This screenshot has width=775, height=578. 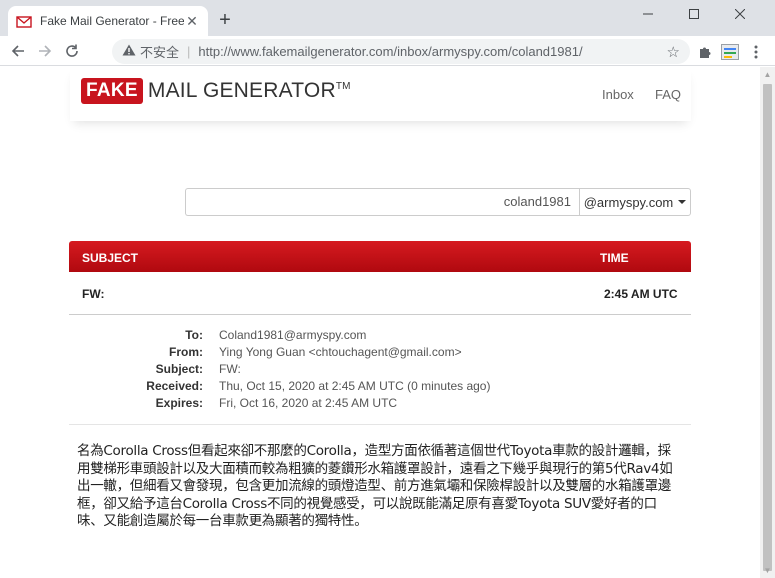 I want to click on logo-mail-generator: MAIL GENERATOR, so click(x=241, y=90).